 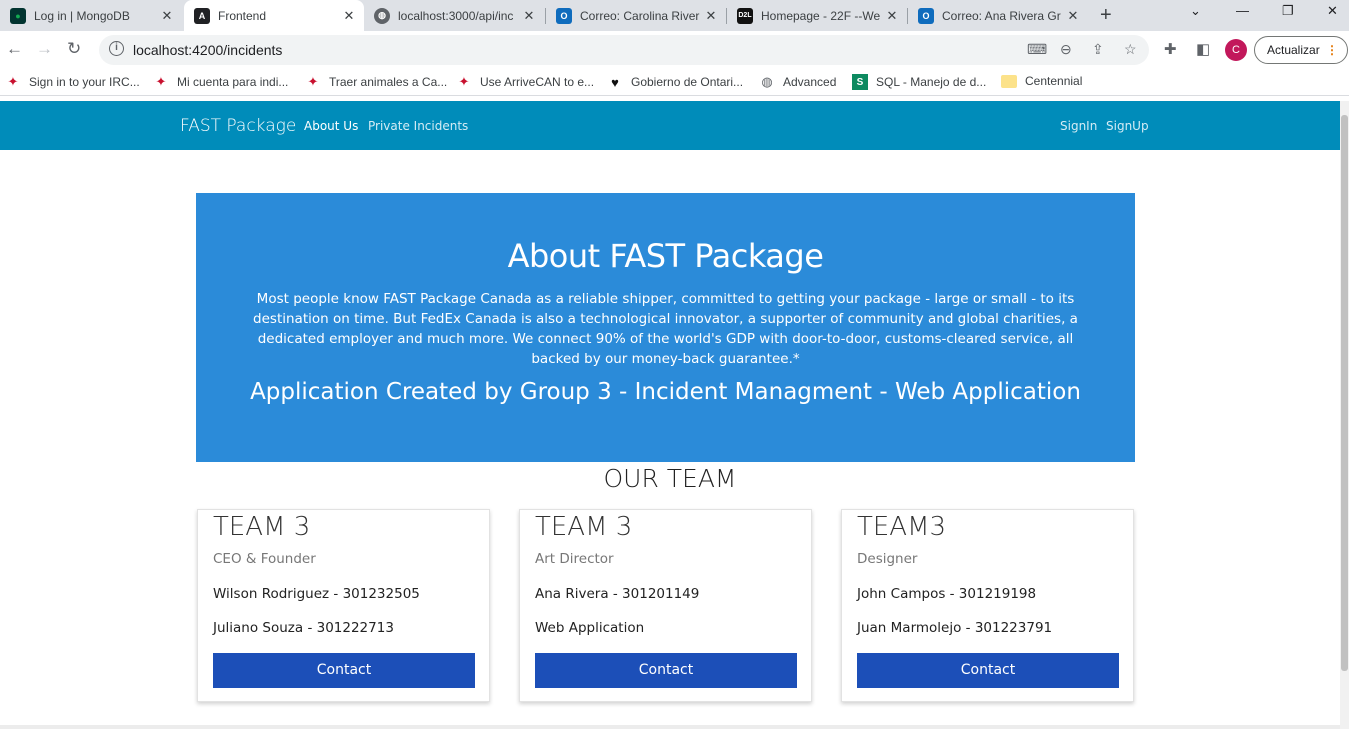 What do you see at coordinates (18, 15) in the screenshot?
I see `mongodb-leaf-icon: ●` at bounding box center [18, 15].